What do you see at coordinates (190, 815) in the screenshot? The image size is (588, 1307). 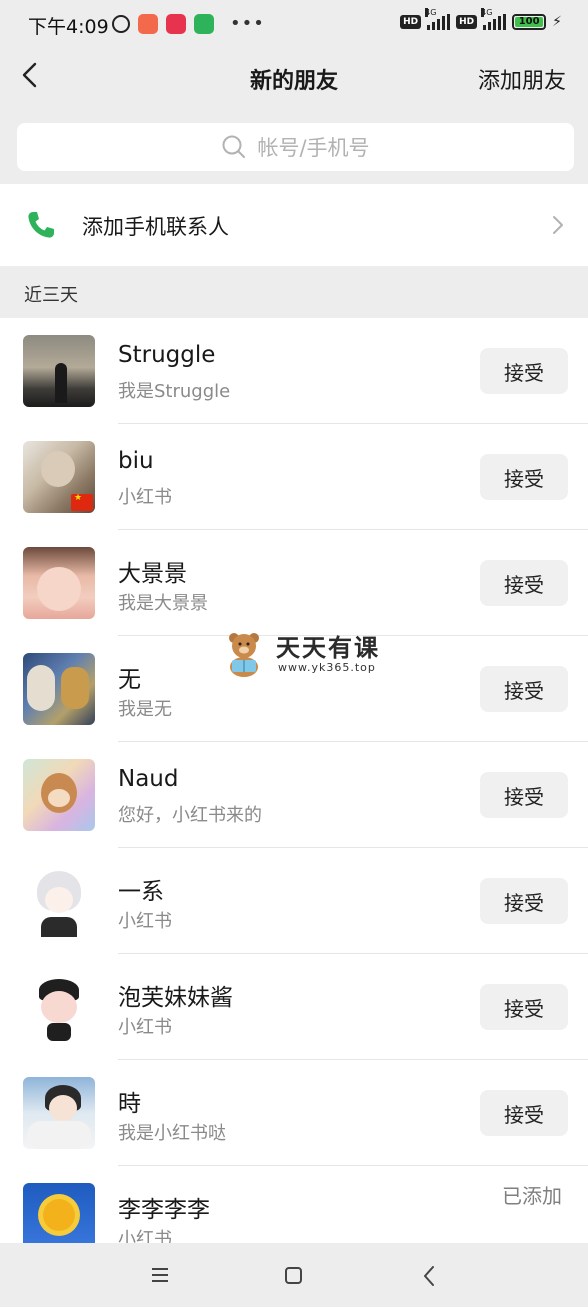 I see `friend-message: 您好，小红书来的` at bounding box center [190, 815].